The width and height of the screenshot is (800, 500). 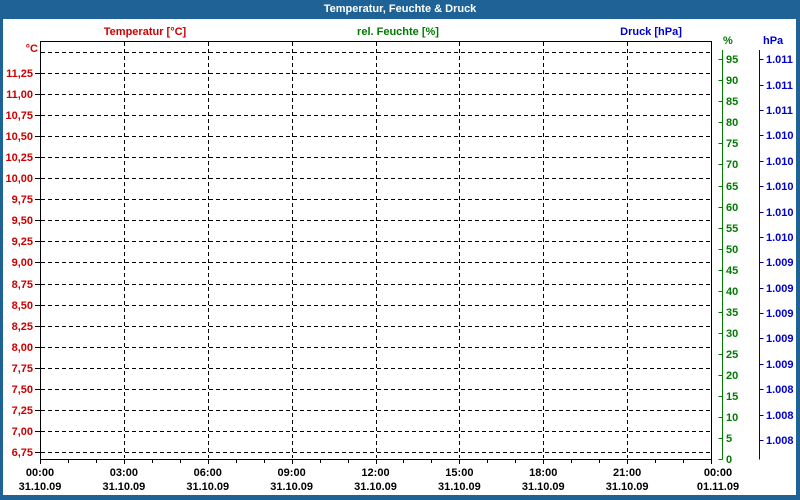 What do you see at coordinates (22, 200) in the screenshot?
I see `svg-text: 9,75` at bounding box center [22, 200].